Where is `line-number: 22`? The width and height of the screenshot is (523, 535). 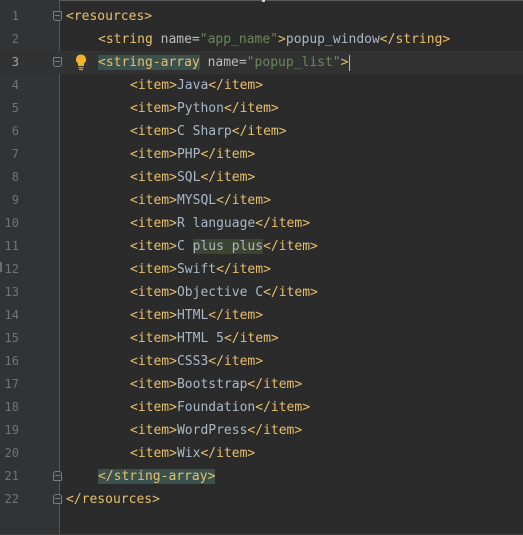 line-number: 22 is located at coordinates (11, 499).